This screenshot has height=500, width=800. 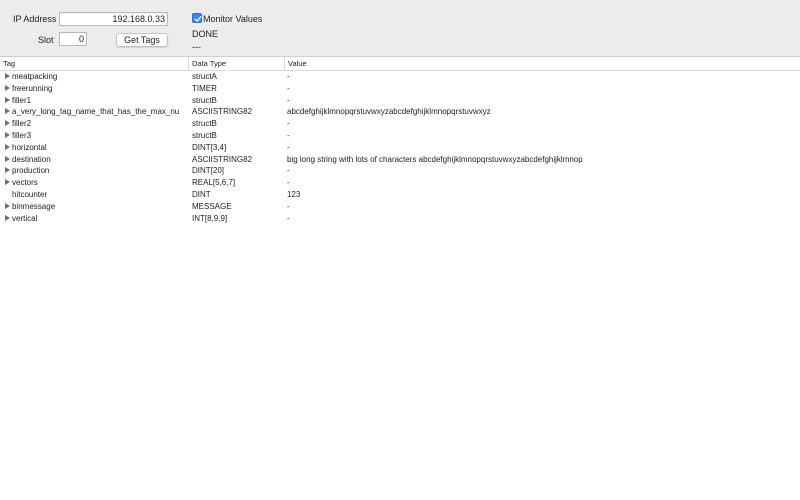 I want to click on status-text: DONE, so click(x=205, y=34).